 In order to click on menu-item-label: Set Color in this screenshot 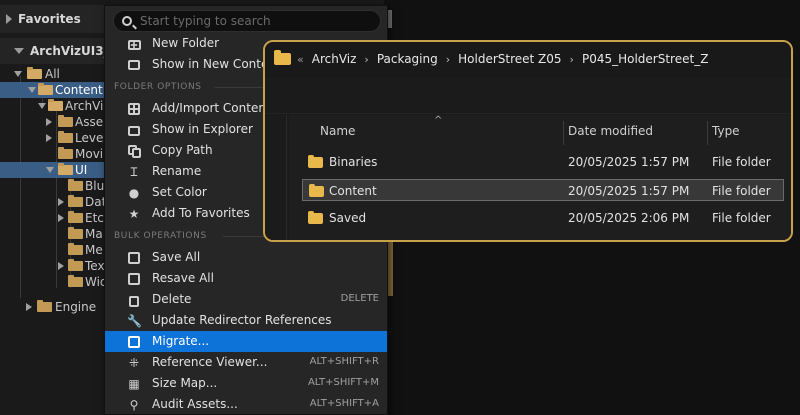, I will do `click(179, 192)`.